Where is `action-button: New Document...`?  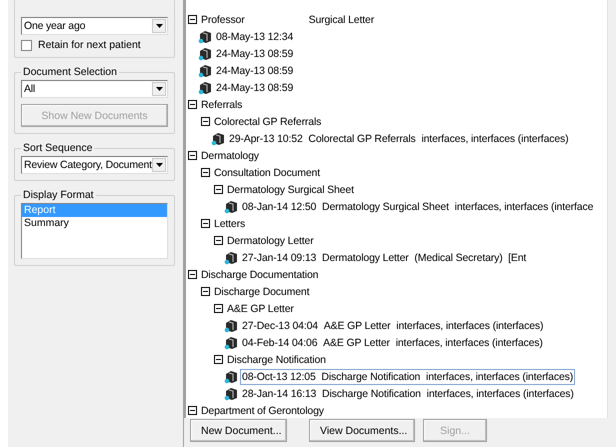 action-button: New Document... is located at coordinates (238, 430).